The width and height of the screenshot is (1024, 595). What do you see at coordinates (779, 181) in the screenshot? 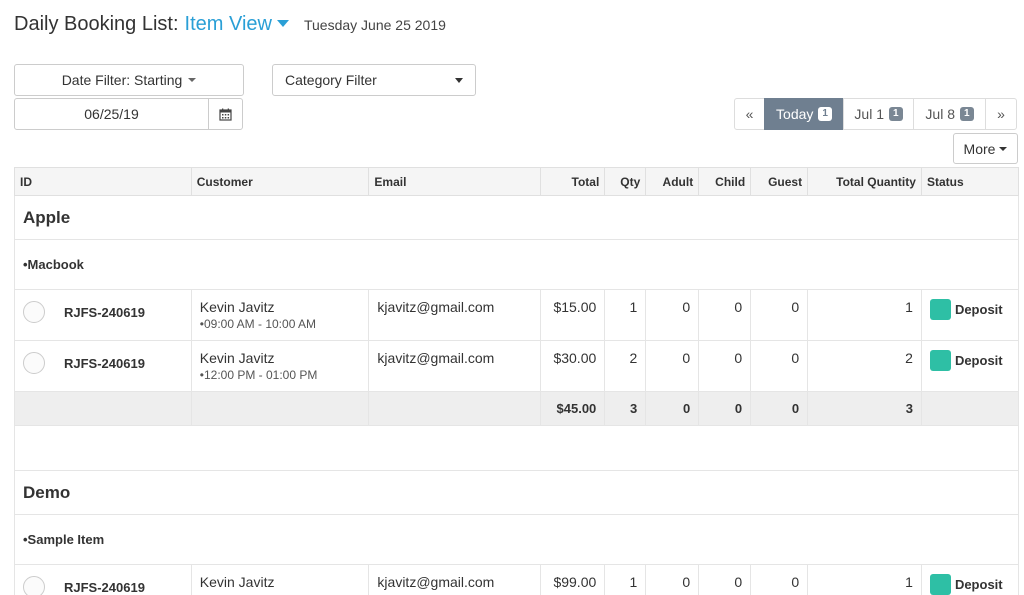
I see `col-header-guest: Guest` at bounding box center [779, 181].